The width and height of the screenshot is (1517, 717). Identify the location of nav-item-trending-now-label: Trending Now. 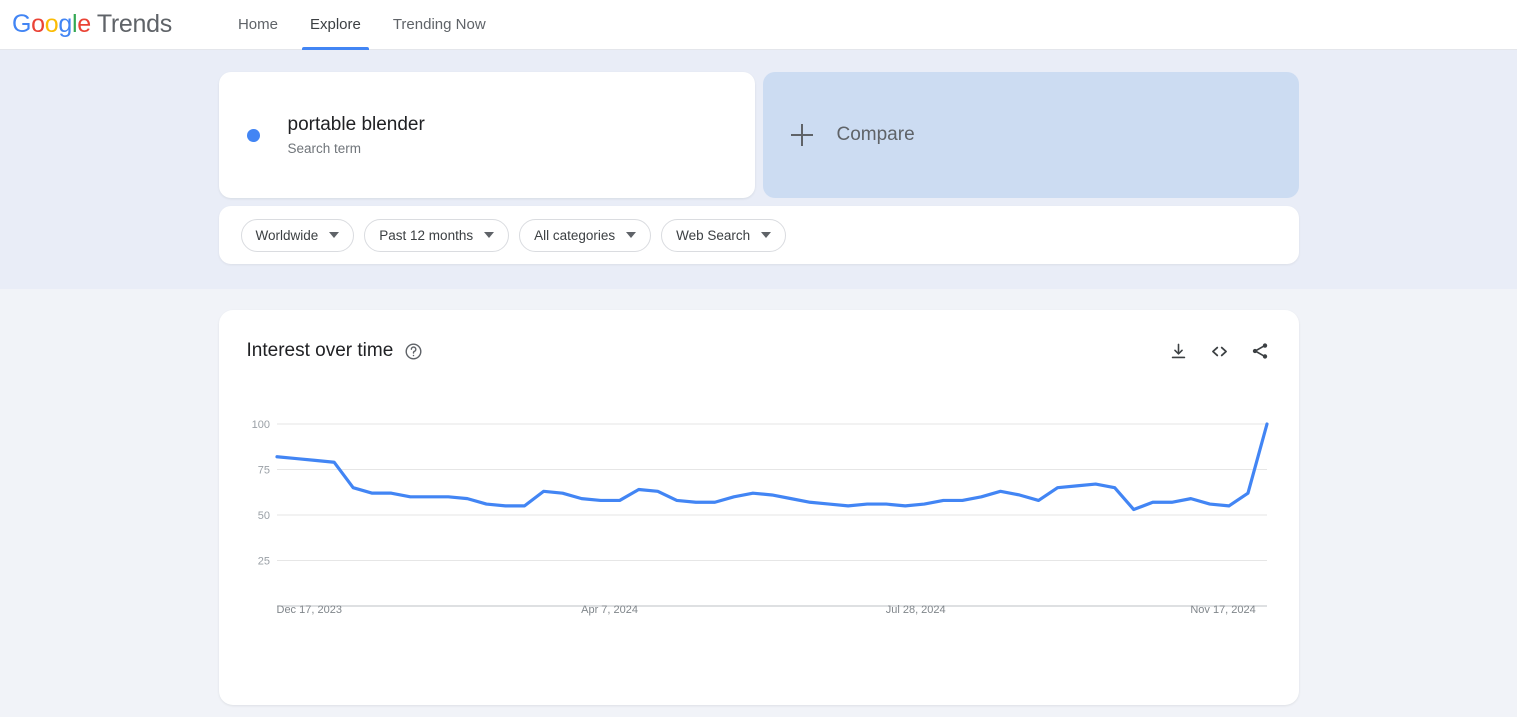
(439, 24).